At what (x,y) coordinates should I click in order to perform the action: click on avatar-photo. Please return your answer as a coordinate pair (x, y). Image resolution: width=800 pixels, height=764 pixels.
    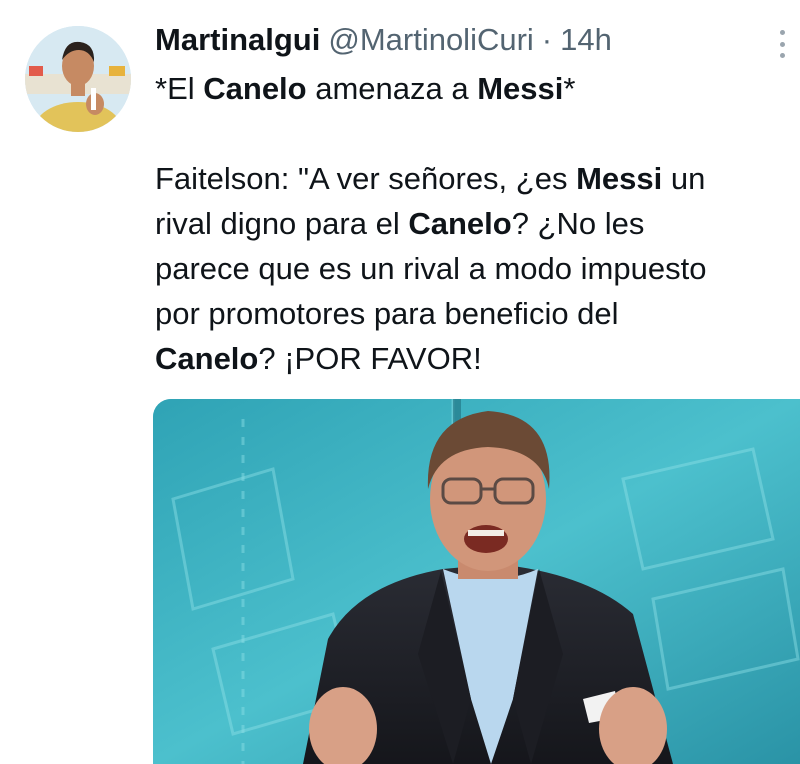
    Looking at the image, I should click on (78, 79).